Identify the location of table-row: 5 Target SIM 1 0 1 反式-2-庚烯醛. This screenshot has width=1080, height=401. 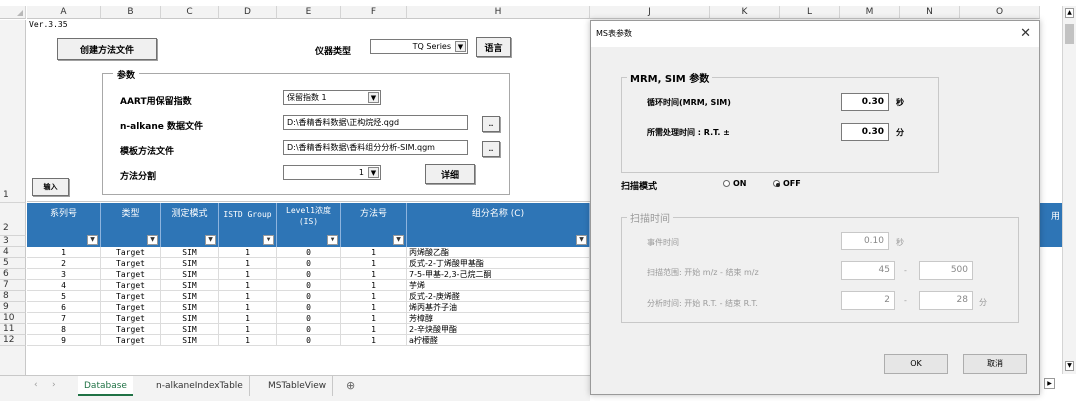
(308, 296).